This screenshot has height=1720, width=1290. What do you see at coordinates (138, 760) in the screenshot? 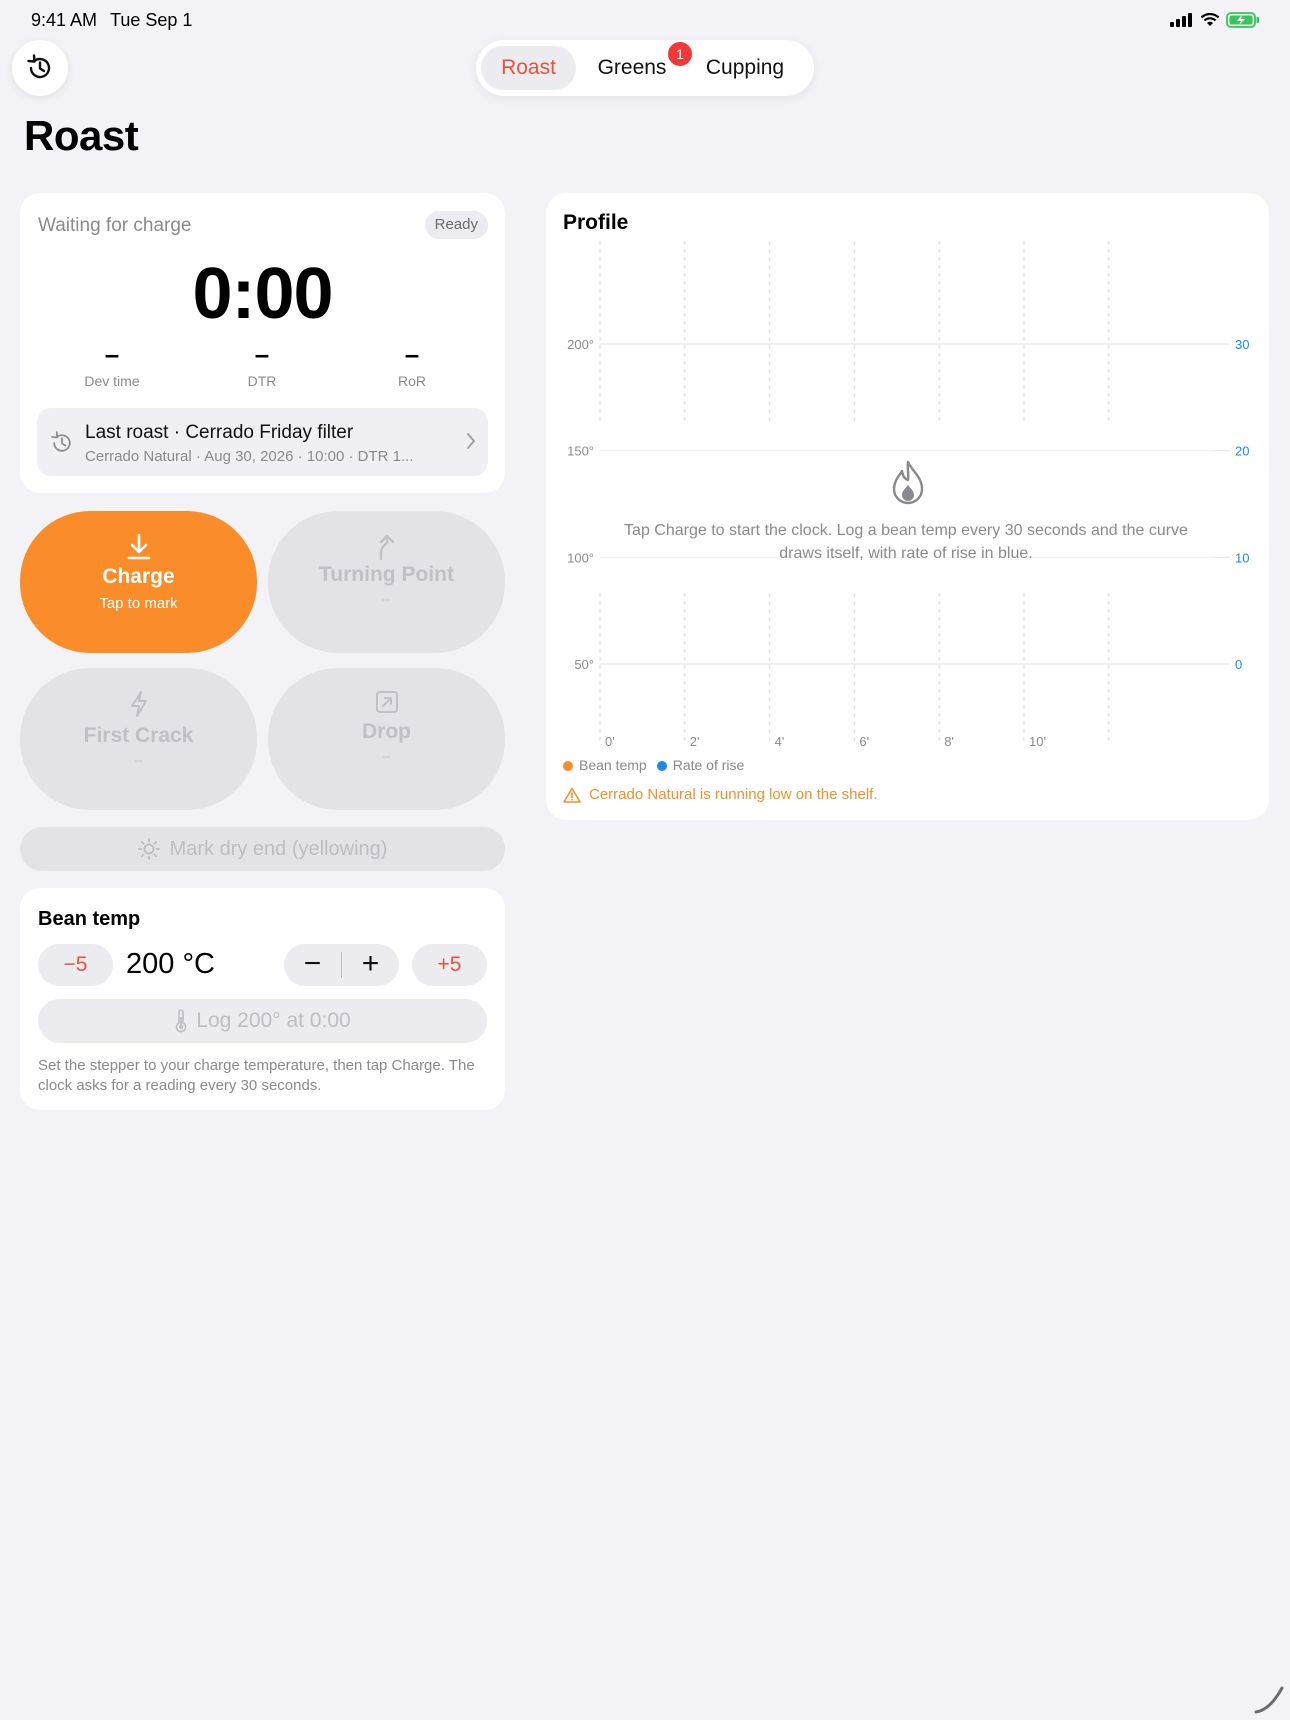
I see `first-crack-value: –` at bounding box center [138, 760].